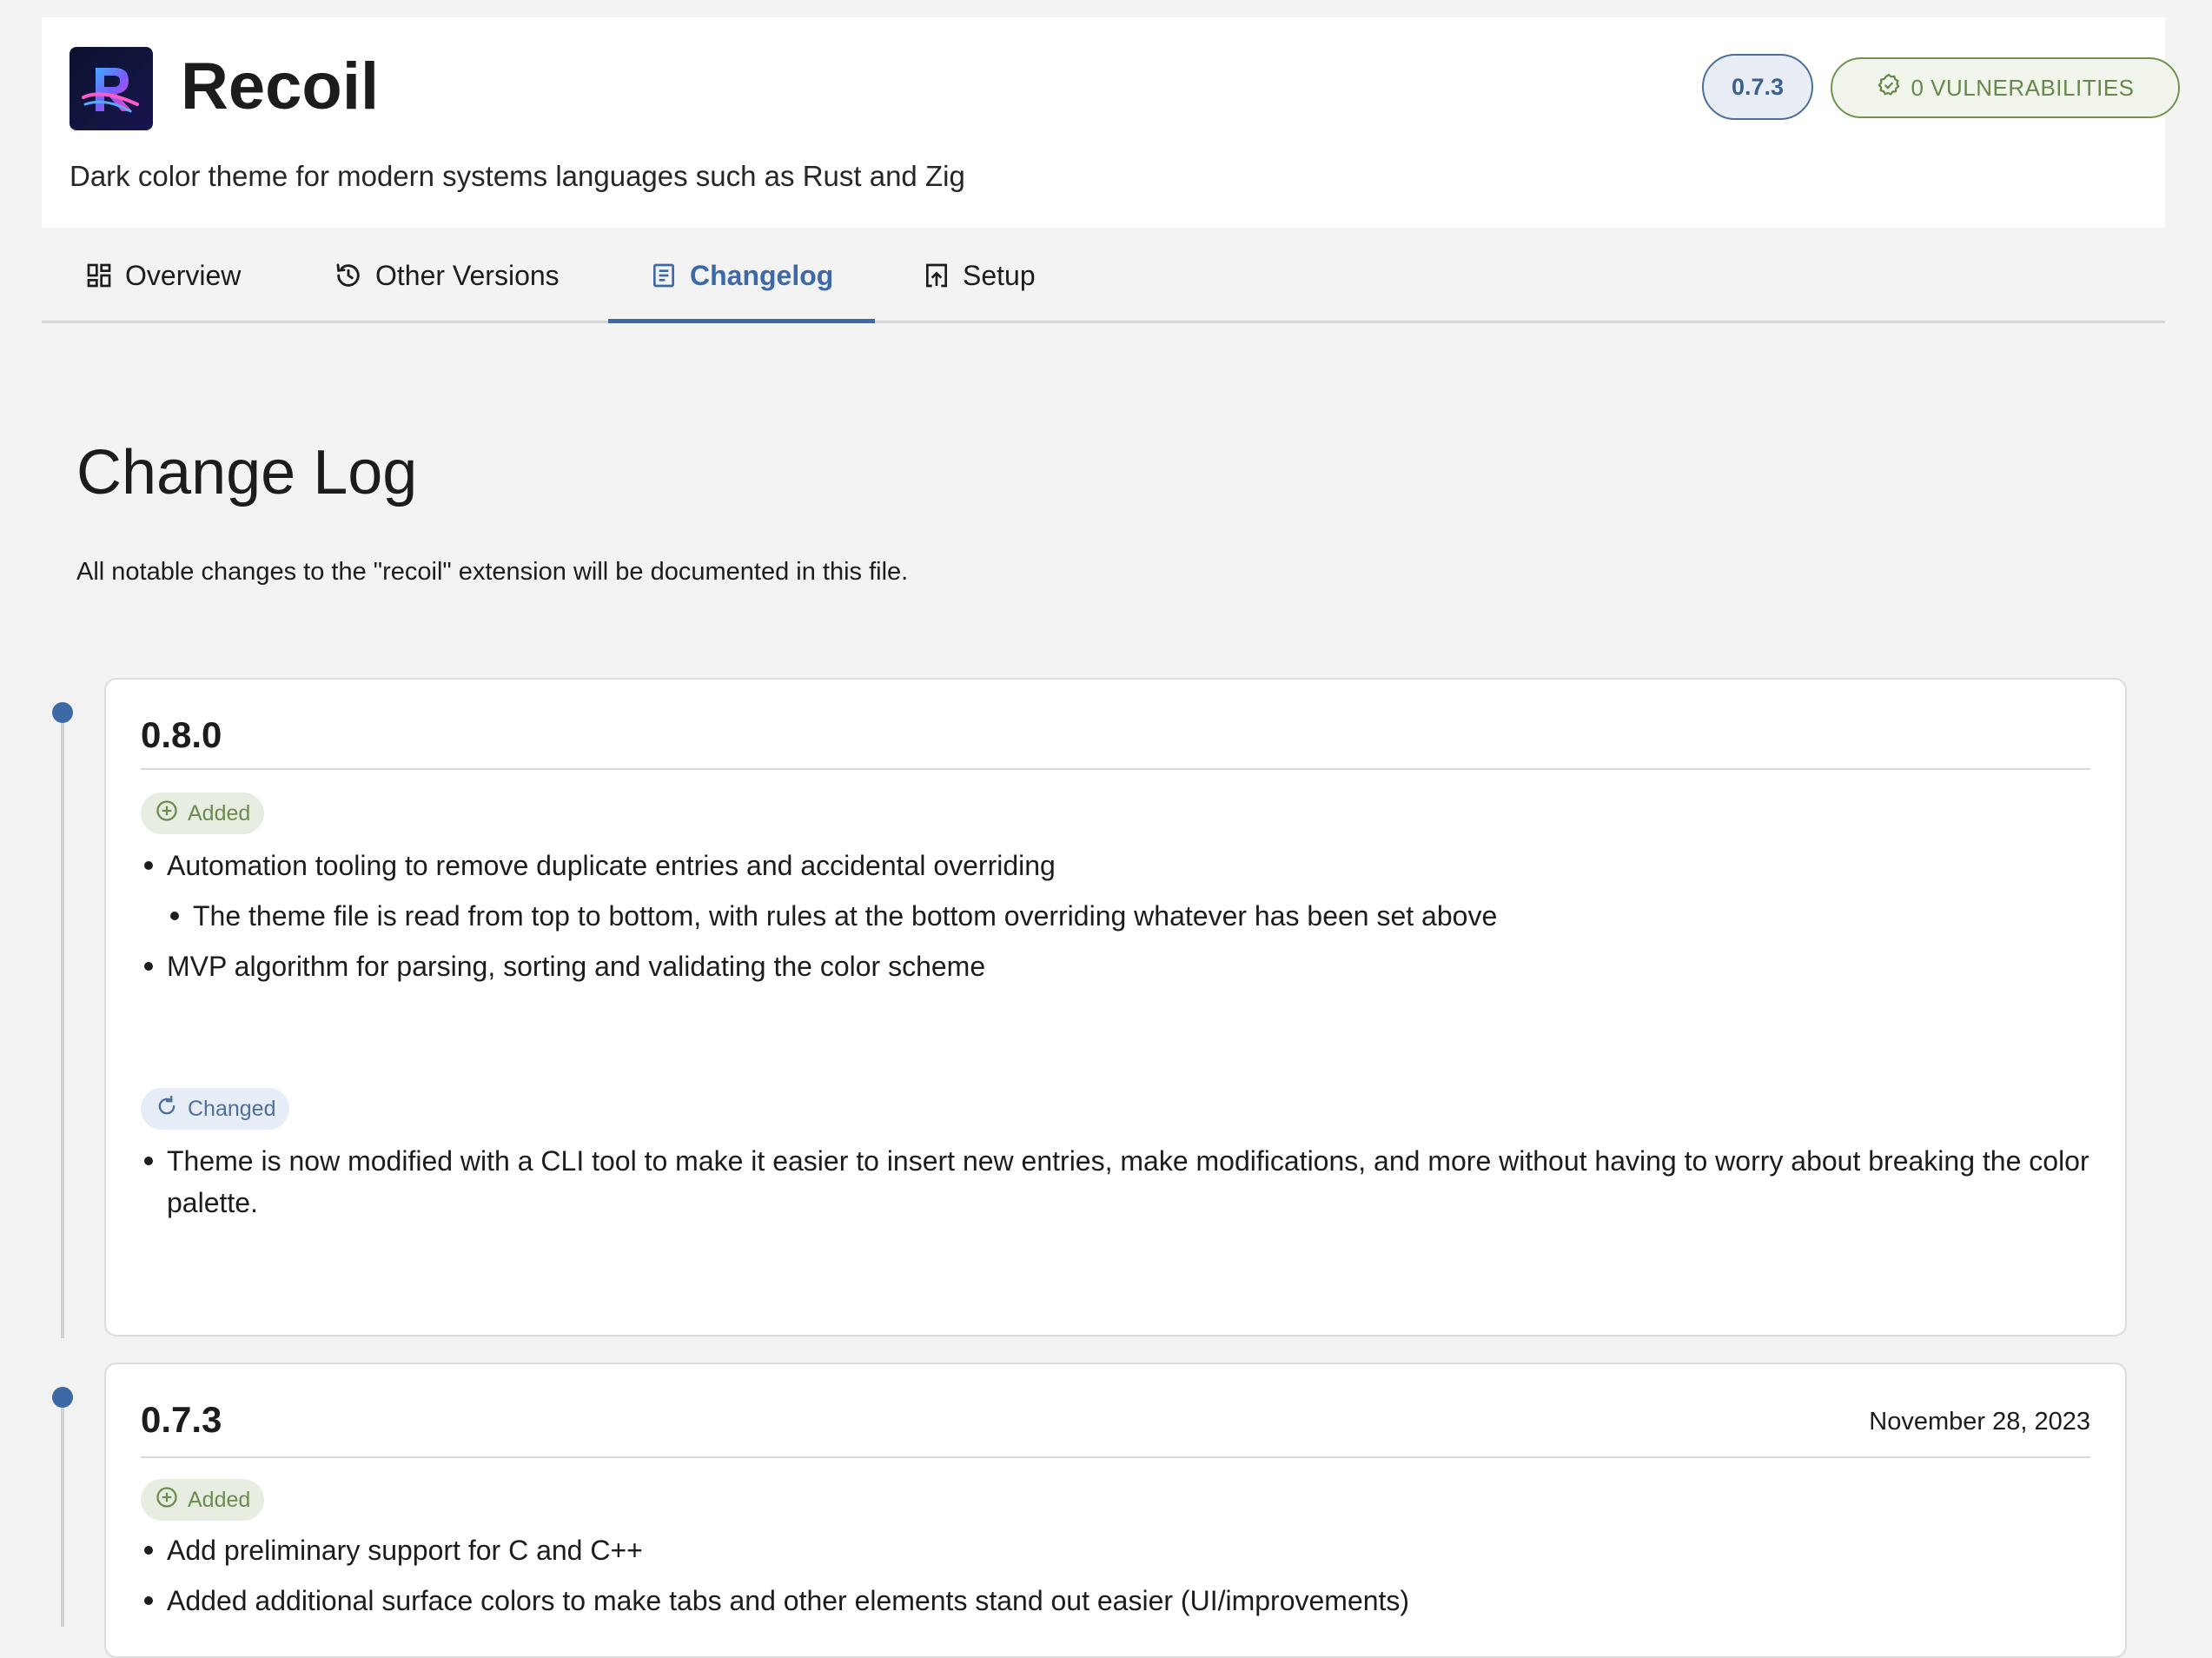 This screenshot has width=2212, height=1658. I want to click on list-item: Add preliminary support for C and C++, so click(1116, 1550).